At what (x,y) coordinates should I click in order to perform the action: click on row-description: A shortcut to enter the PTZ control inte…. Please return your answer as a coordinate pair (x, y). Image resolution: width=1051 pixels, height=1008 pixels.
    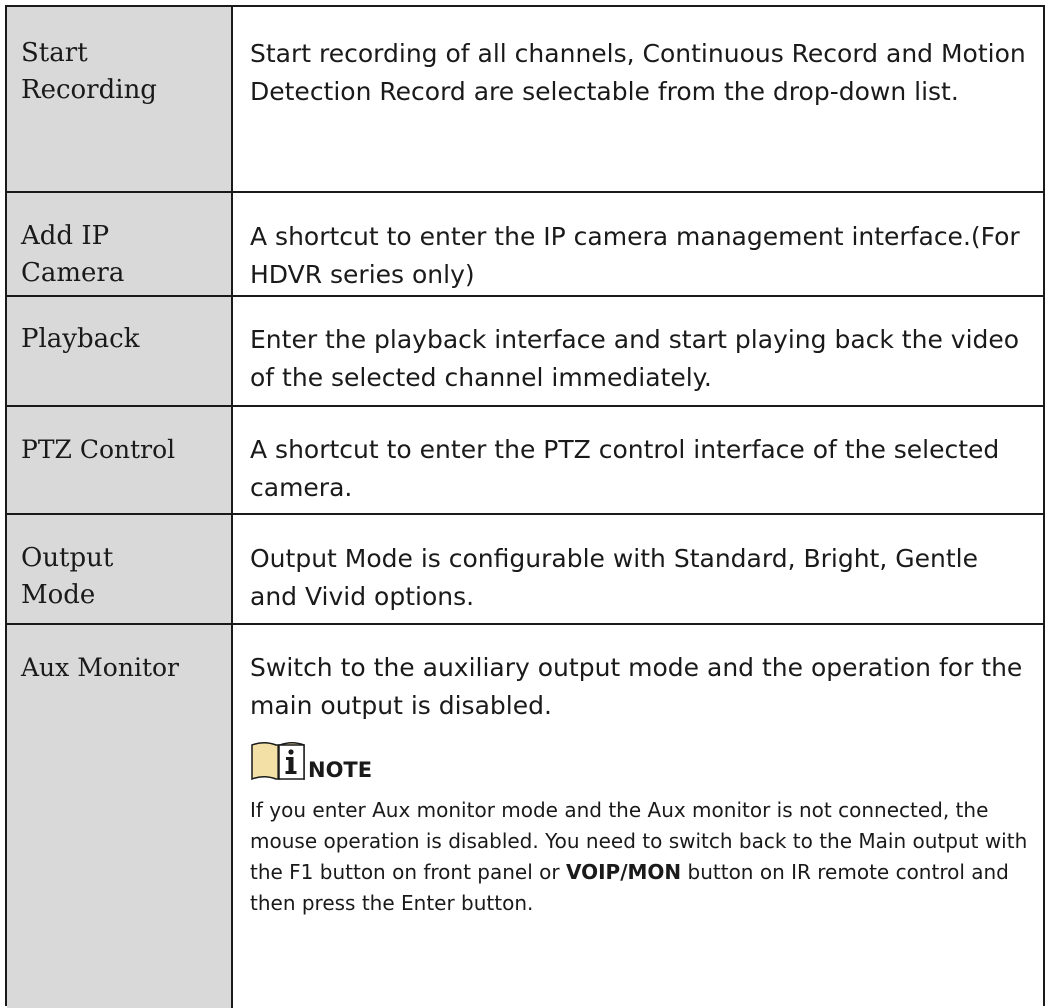
    Looking at the image, I should click on (638, 460).